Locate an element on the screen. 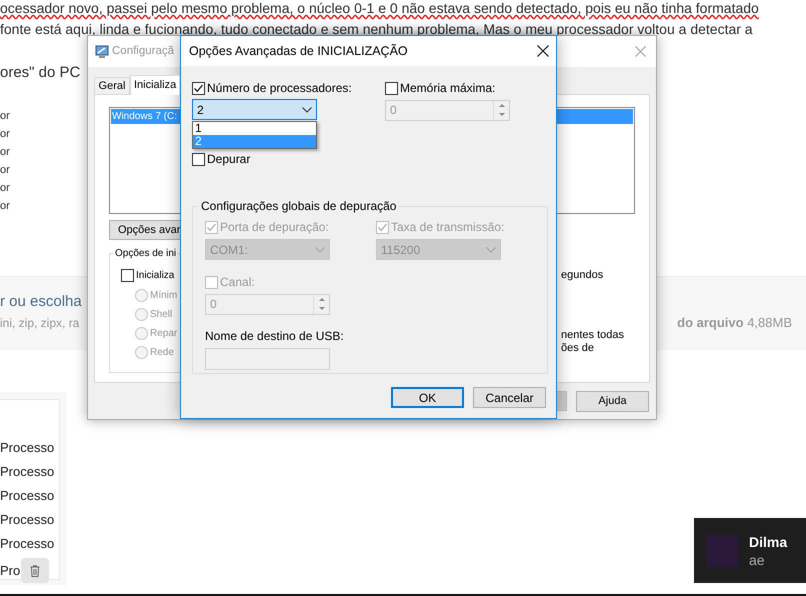 This screenshot has width=806, height=596. photo-placeholder is located at coordinates (722, 550).